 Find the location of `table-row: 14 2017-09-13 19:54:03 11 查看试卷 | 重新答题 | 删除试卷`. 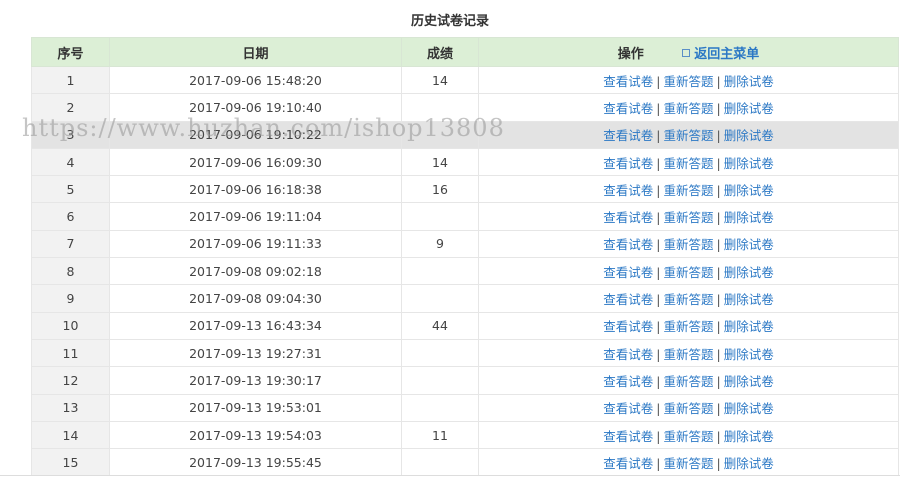

table-row: 14 2017-09-13 19:54:03 11 查看试卷 | 重新答题 | 删除试卷 is located at coordinates (465, 435).